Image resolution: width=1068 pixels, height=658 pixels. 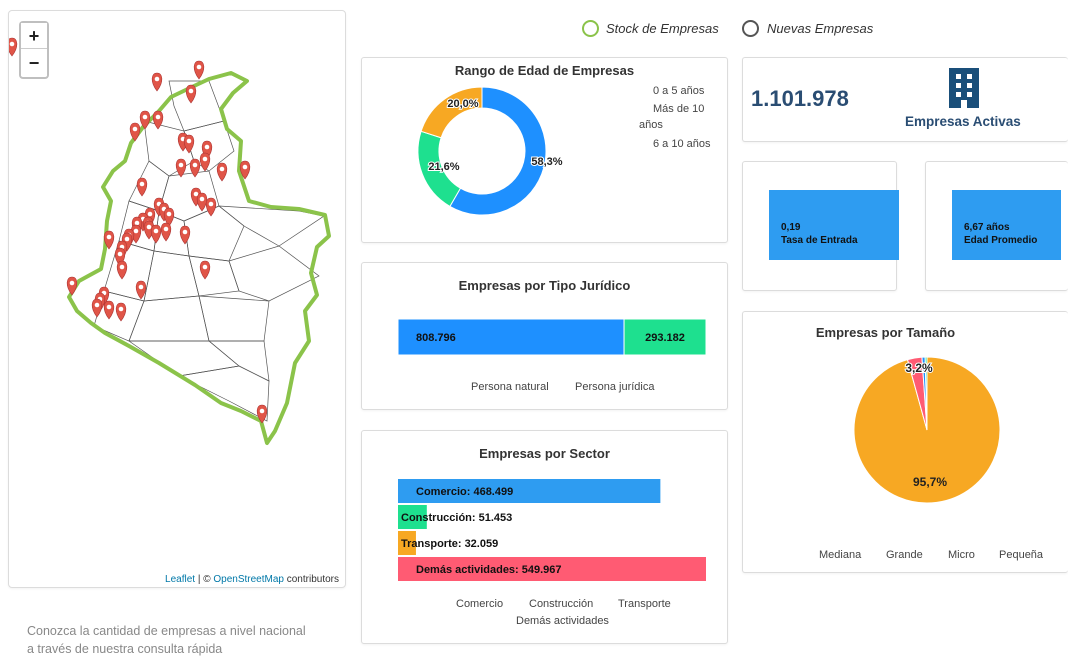 I want to click on country-border, so click(x=199, y=258).